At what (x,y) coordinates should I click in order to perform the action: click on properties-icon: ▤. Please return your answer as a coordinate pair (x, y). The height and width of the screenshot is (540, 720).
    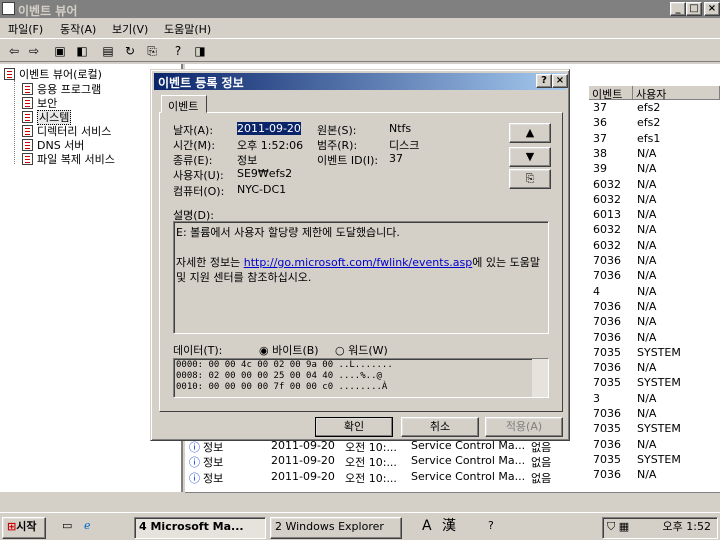
    Looking at the image, I should click on (108, 51).